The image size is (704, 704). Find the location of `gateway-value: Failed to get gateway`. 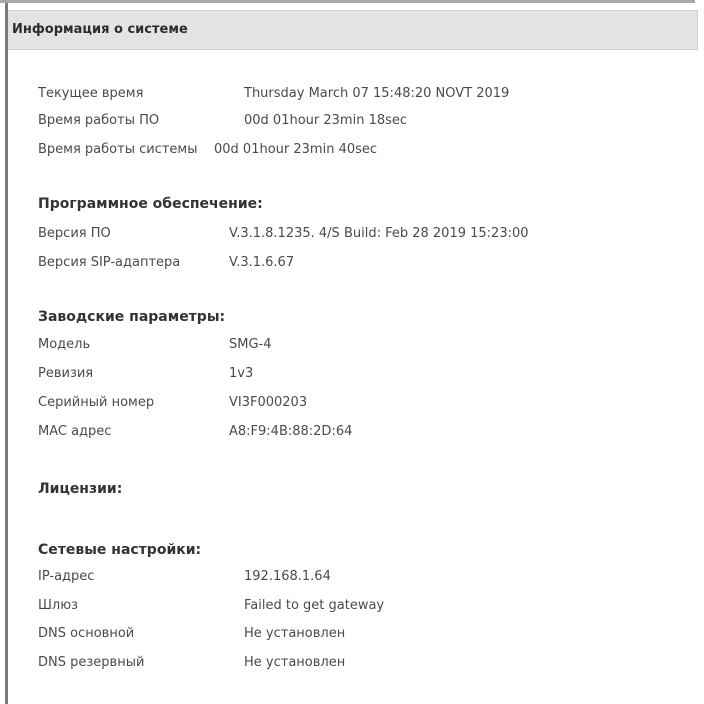

gateway-value: Failed to get gateway is located at coordinates (314, 605).